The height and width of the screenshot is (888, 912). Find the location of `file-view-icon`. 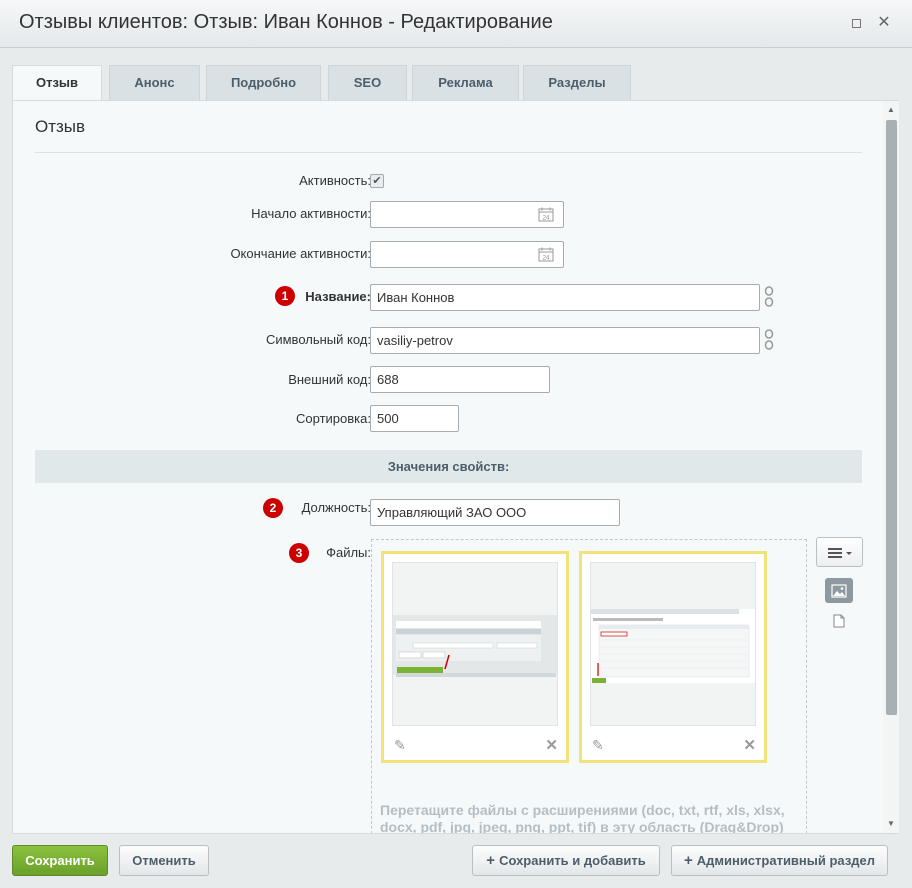

file-view-icon is located at coordinates (839, 621).